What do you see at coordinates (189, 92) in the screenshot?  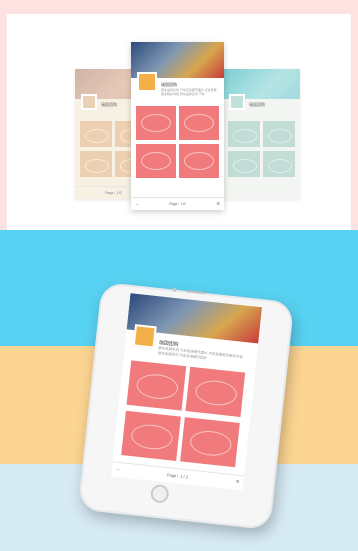 I see `mockup-description: 赛车品牌系列 汽车高清细节图片 点击查看更多精彩内容 赛车品牌系列 汽车` at bounding box center [189, 92].